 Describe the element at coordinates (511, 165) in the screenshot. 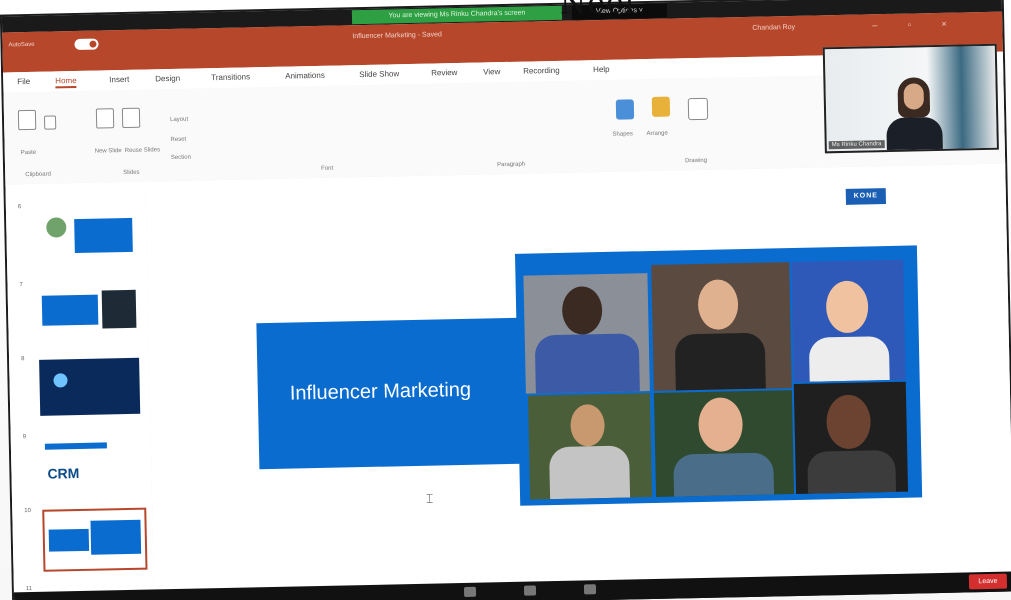

I see `paragraph-group-label: Paragraph` at that location.